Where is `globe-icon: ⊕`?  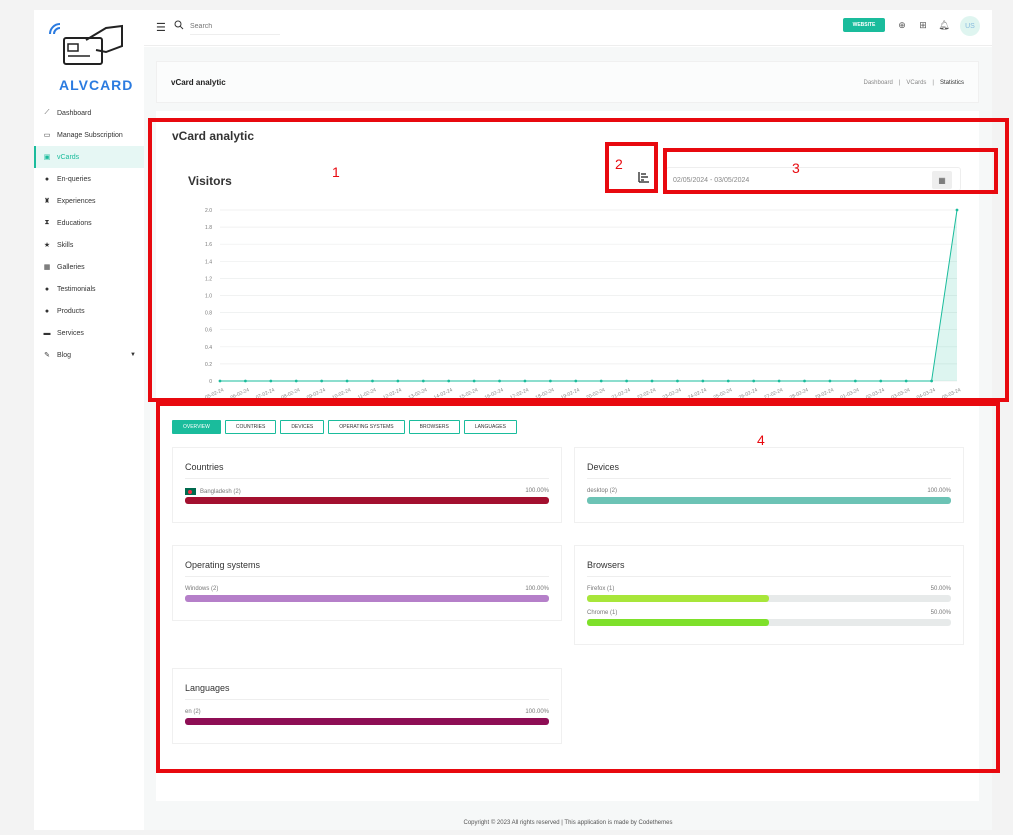 globe-icon: ⊕ is located at coordinates (902, 25).